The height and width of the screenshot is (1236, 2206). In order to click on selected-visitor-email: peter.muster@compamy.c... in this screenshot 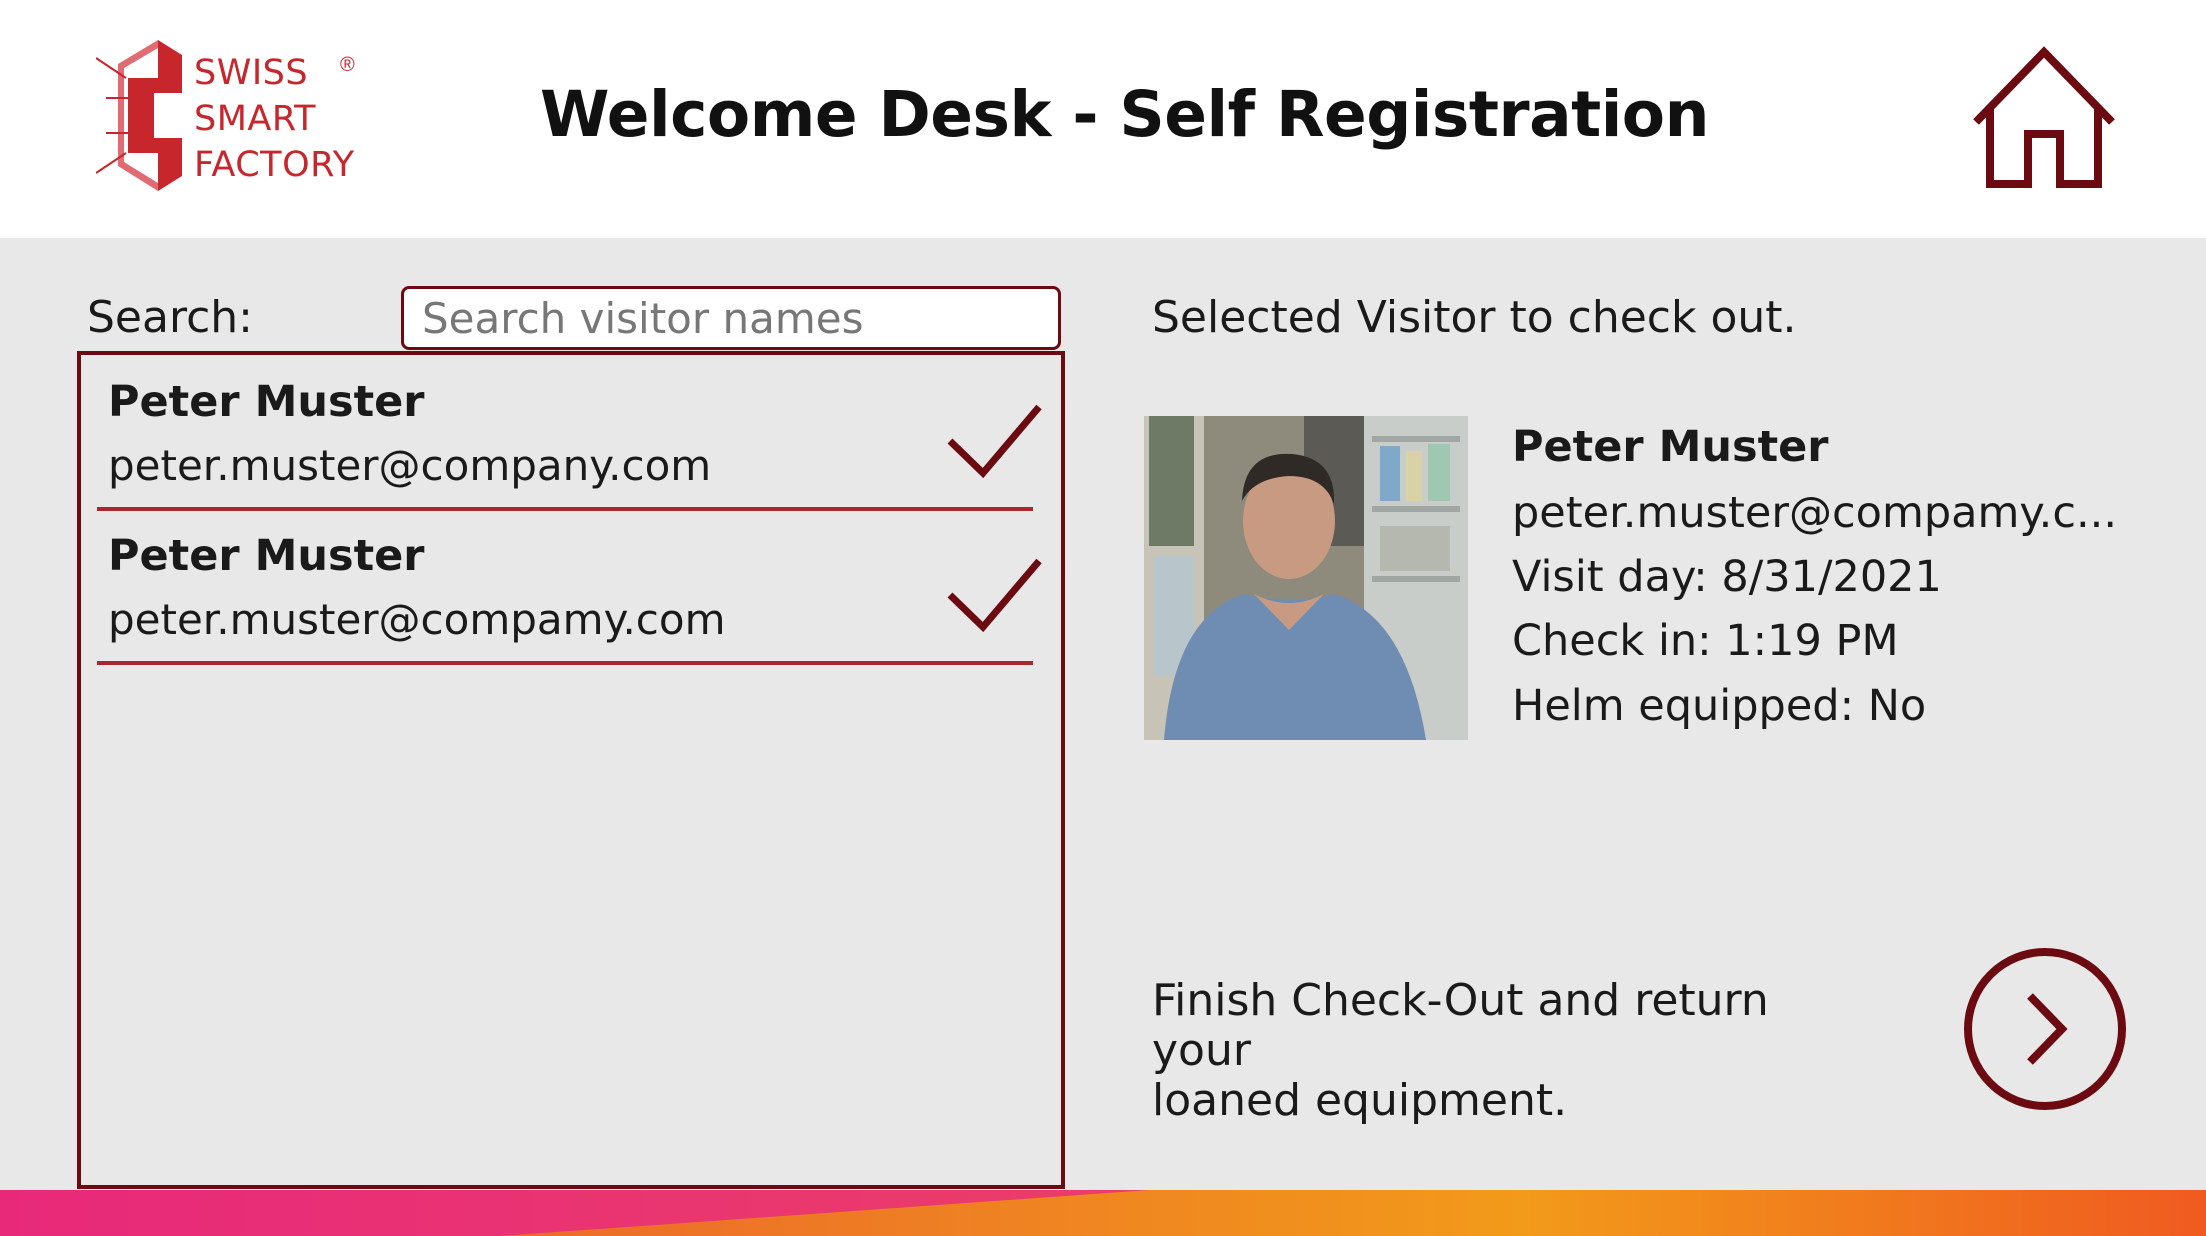, I will do `click(1815, 513)`.